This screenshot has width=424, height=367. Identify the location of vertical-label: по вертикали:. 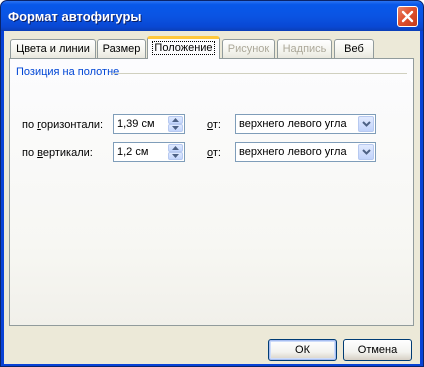
(57, 153).